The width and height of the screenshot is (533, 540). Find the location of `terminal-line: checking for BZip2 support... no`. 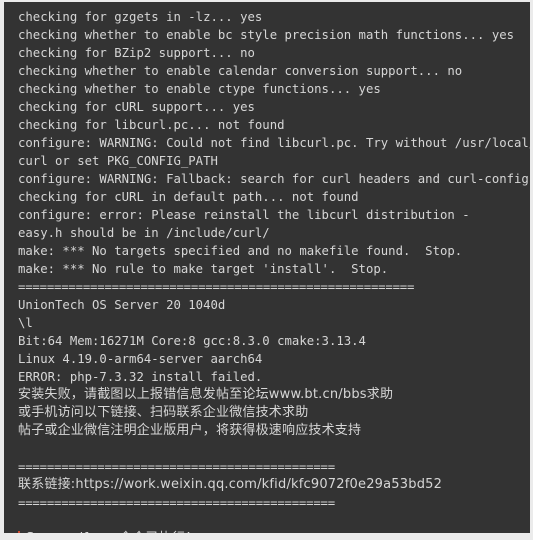

terminal-line: checking for BZip2 support... no is located at coordinates (136, 53).